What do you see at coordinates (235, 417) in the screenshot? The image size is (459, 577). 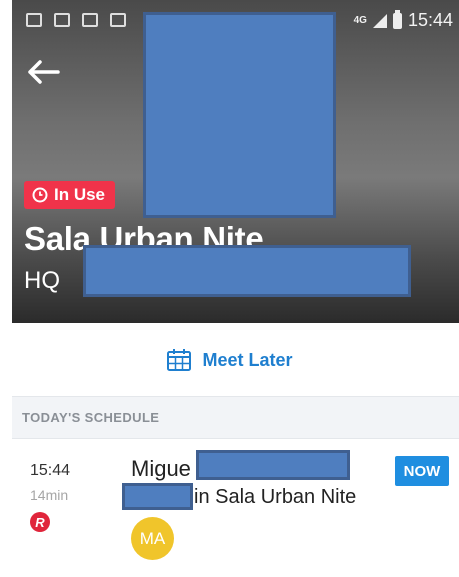 I see `schedule-section-header: TODAY'S SCHEDULE` at bounding box center [235, 417].